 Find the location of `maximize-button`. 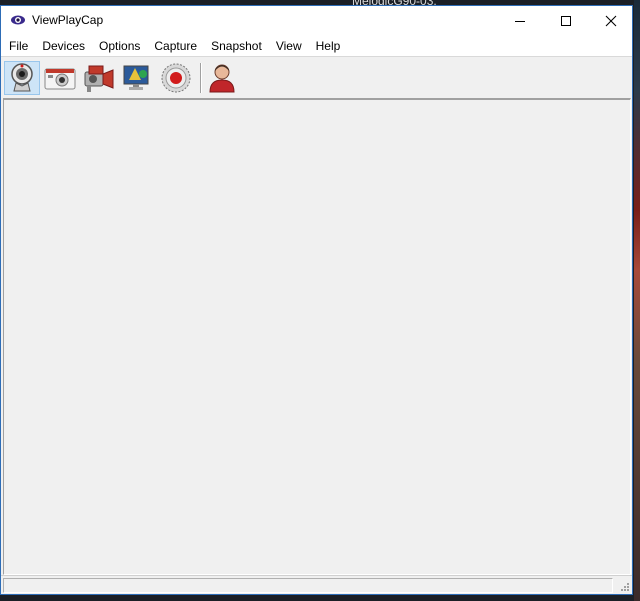

maximize-button is located at coordinates (566, 21).